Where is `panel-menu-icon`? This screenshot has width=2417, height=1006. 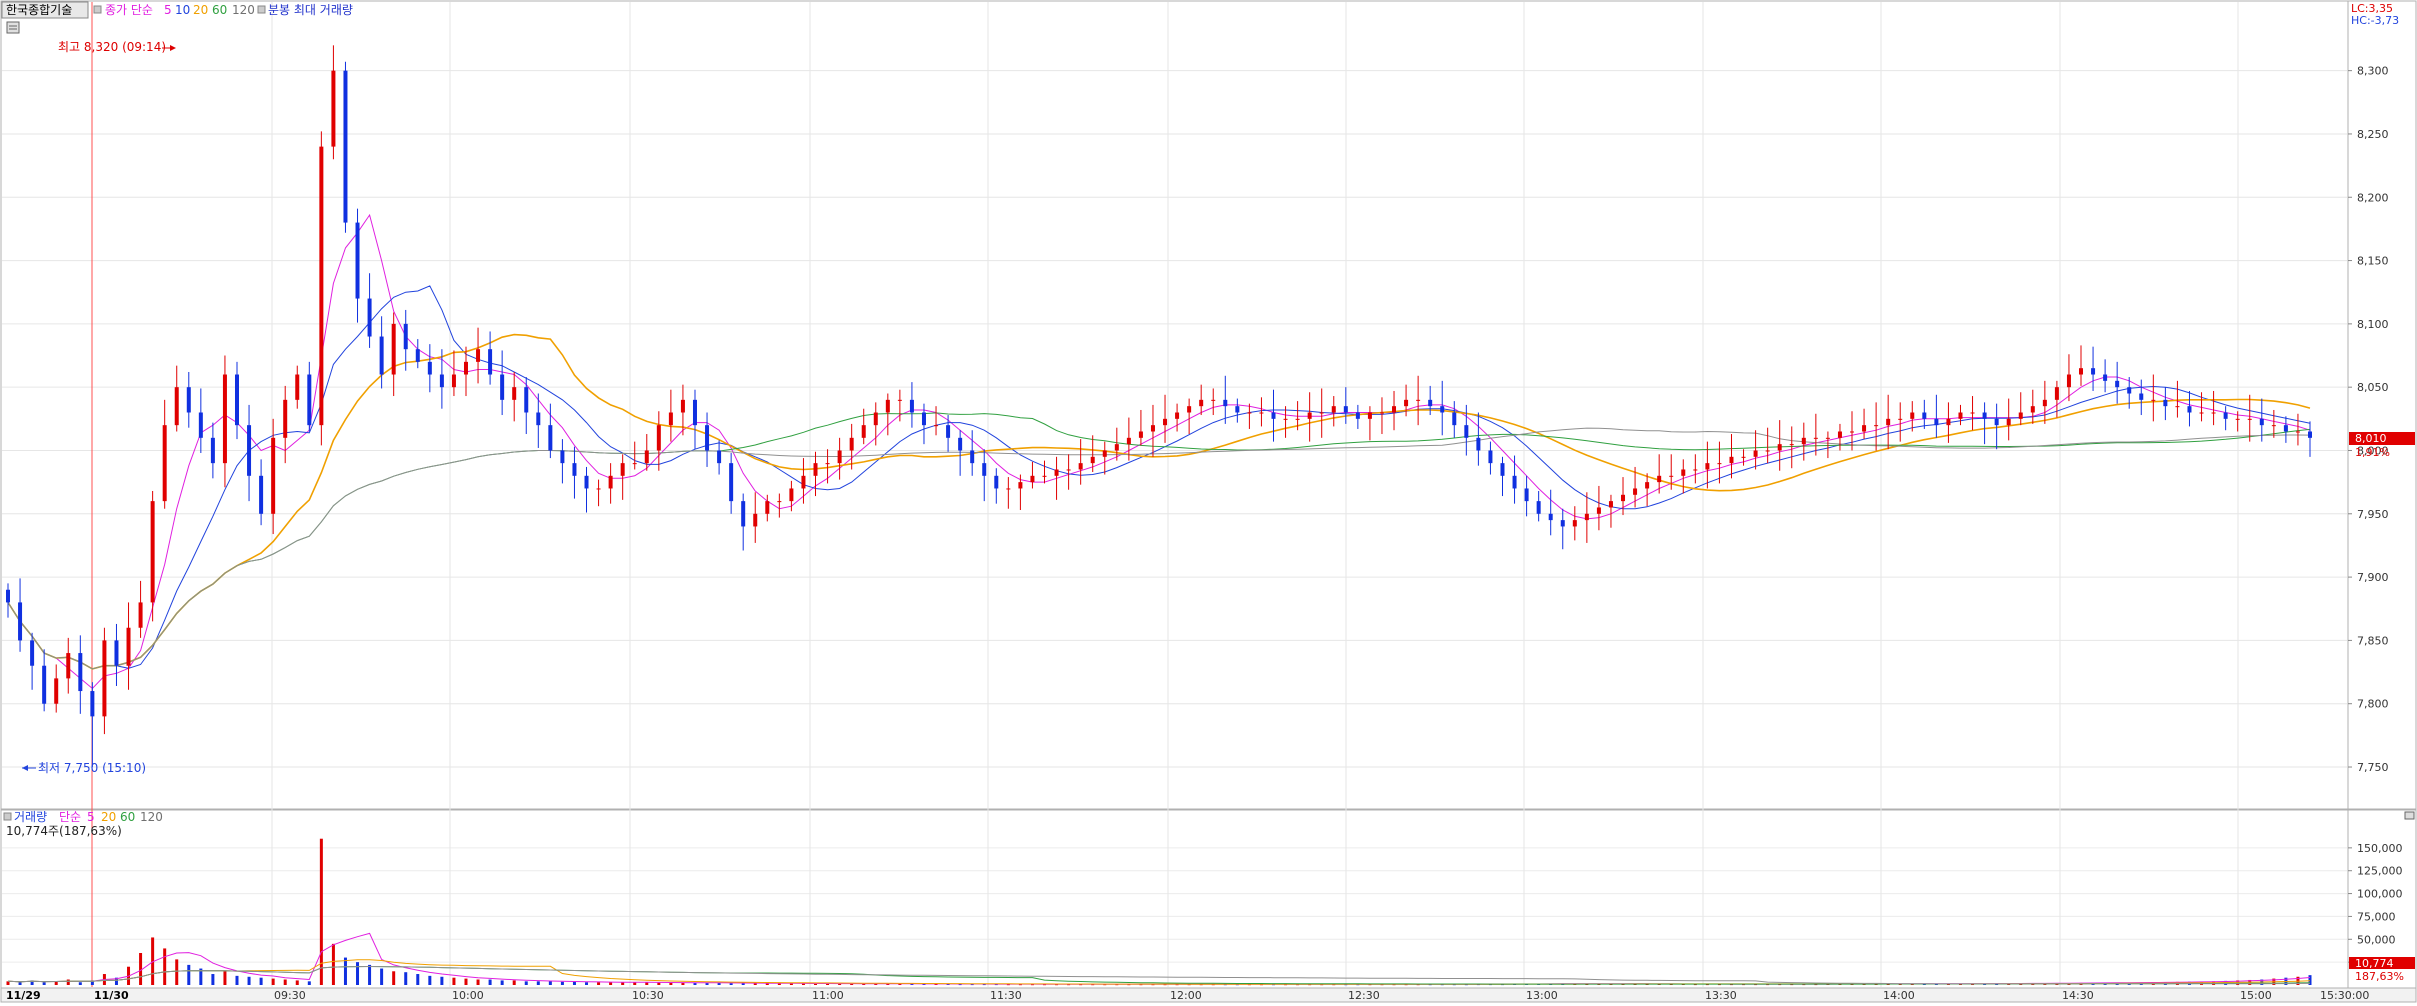
panel-menu-icon is located at coordinates (13, 27).